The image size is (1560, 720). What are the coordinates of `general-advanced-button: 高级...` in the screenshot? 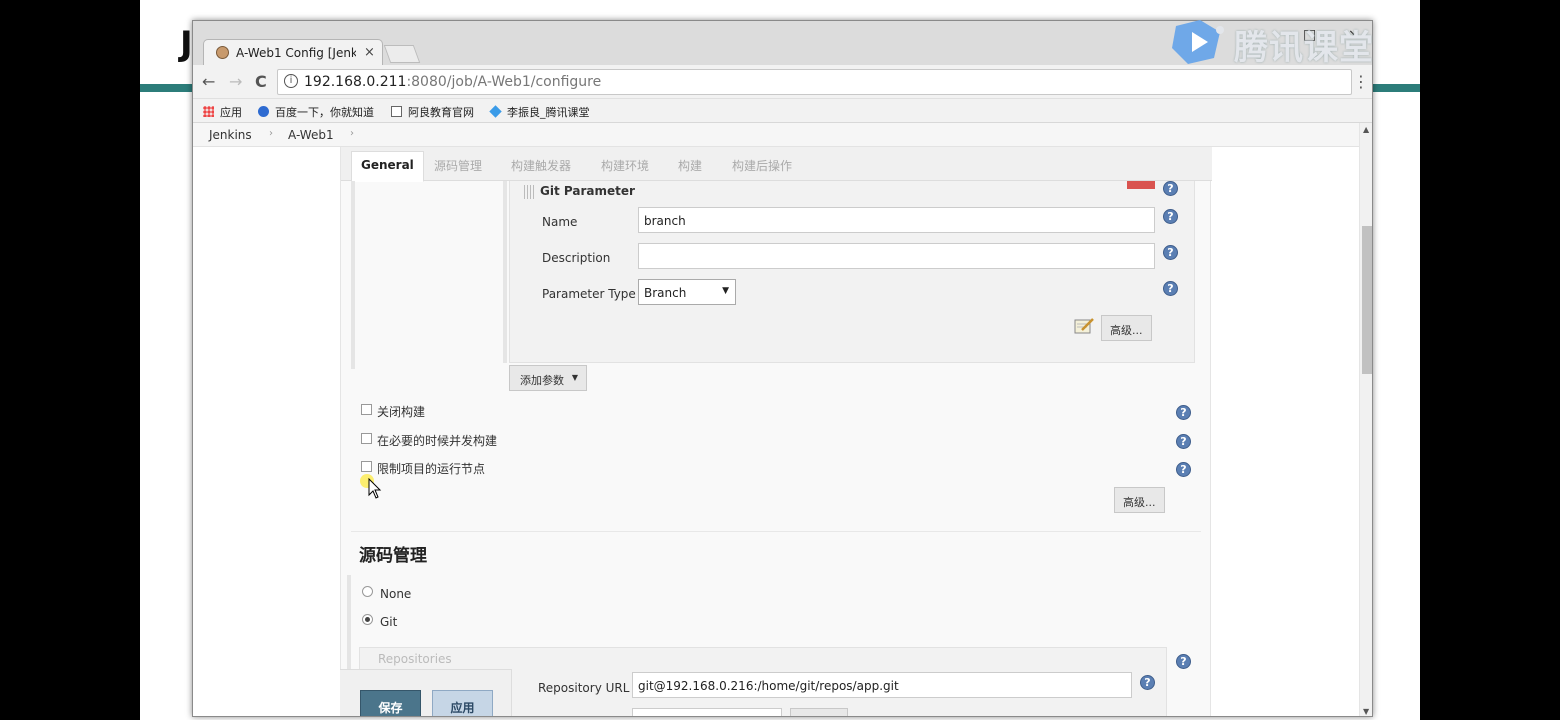 It's located at (1139, 500).